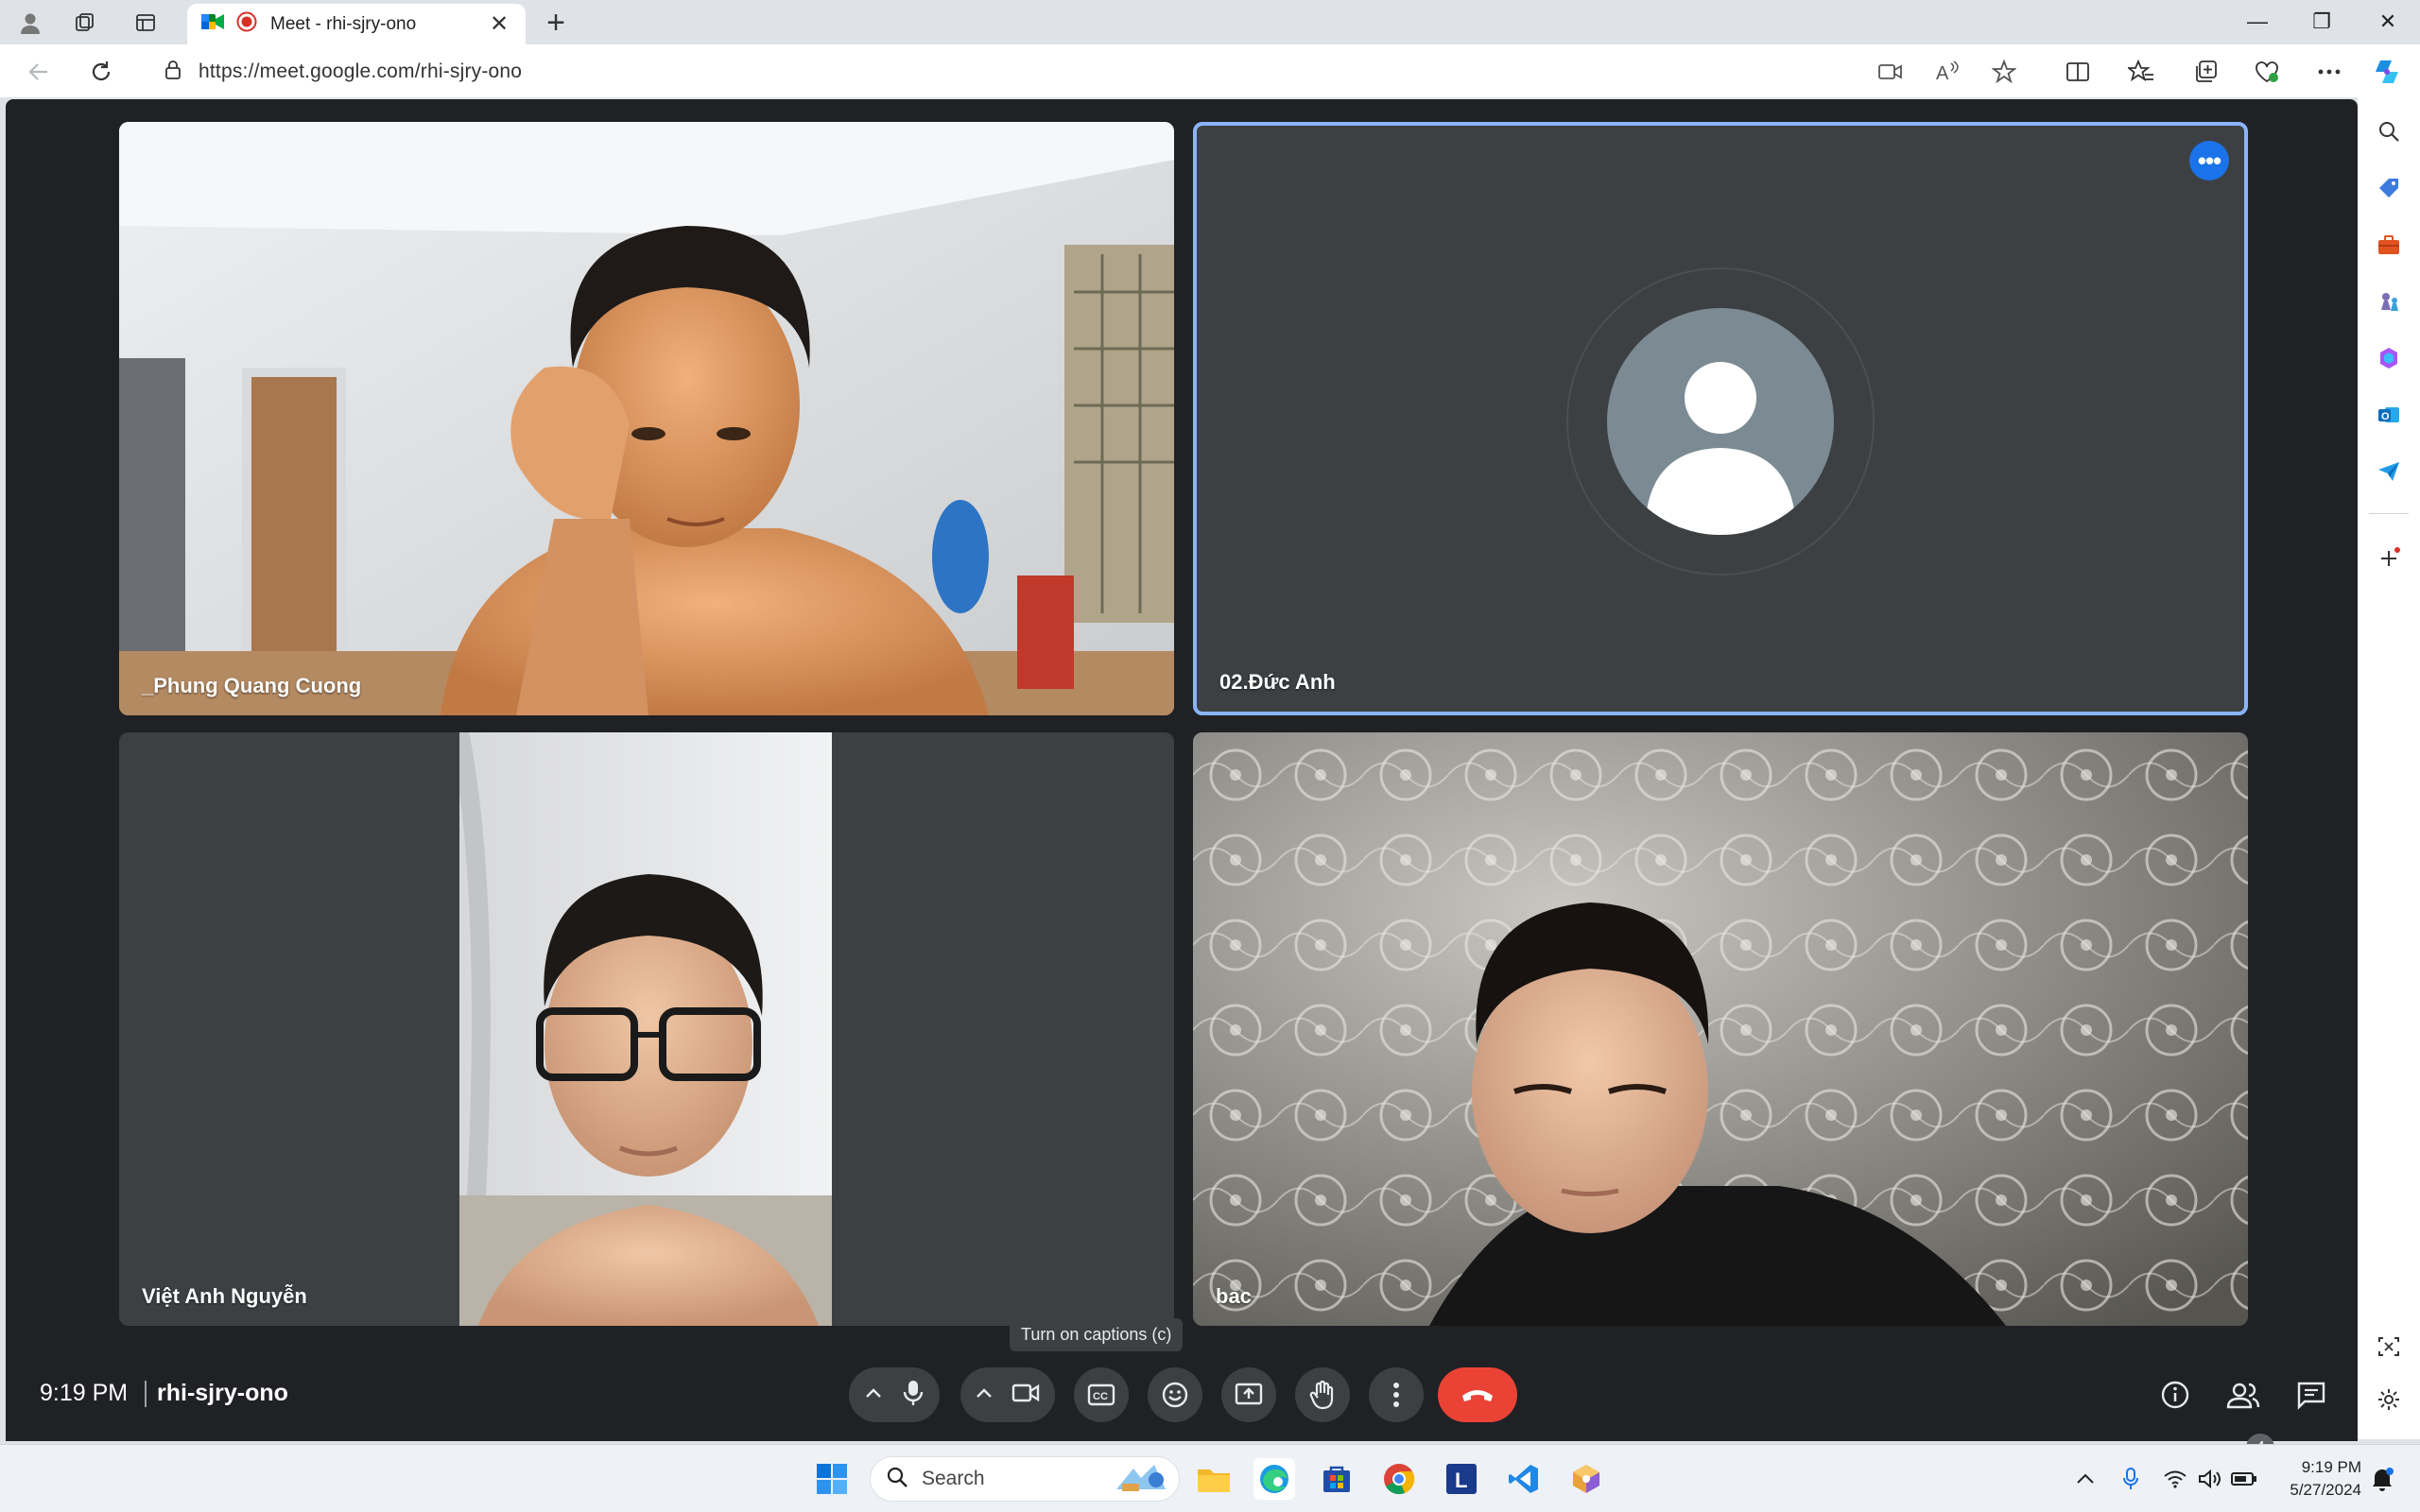 The height and width of the screenshot is (1512, 2420). I want to click on present-screen-button, so click(1248, 1394).